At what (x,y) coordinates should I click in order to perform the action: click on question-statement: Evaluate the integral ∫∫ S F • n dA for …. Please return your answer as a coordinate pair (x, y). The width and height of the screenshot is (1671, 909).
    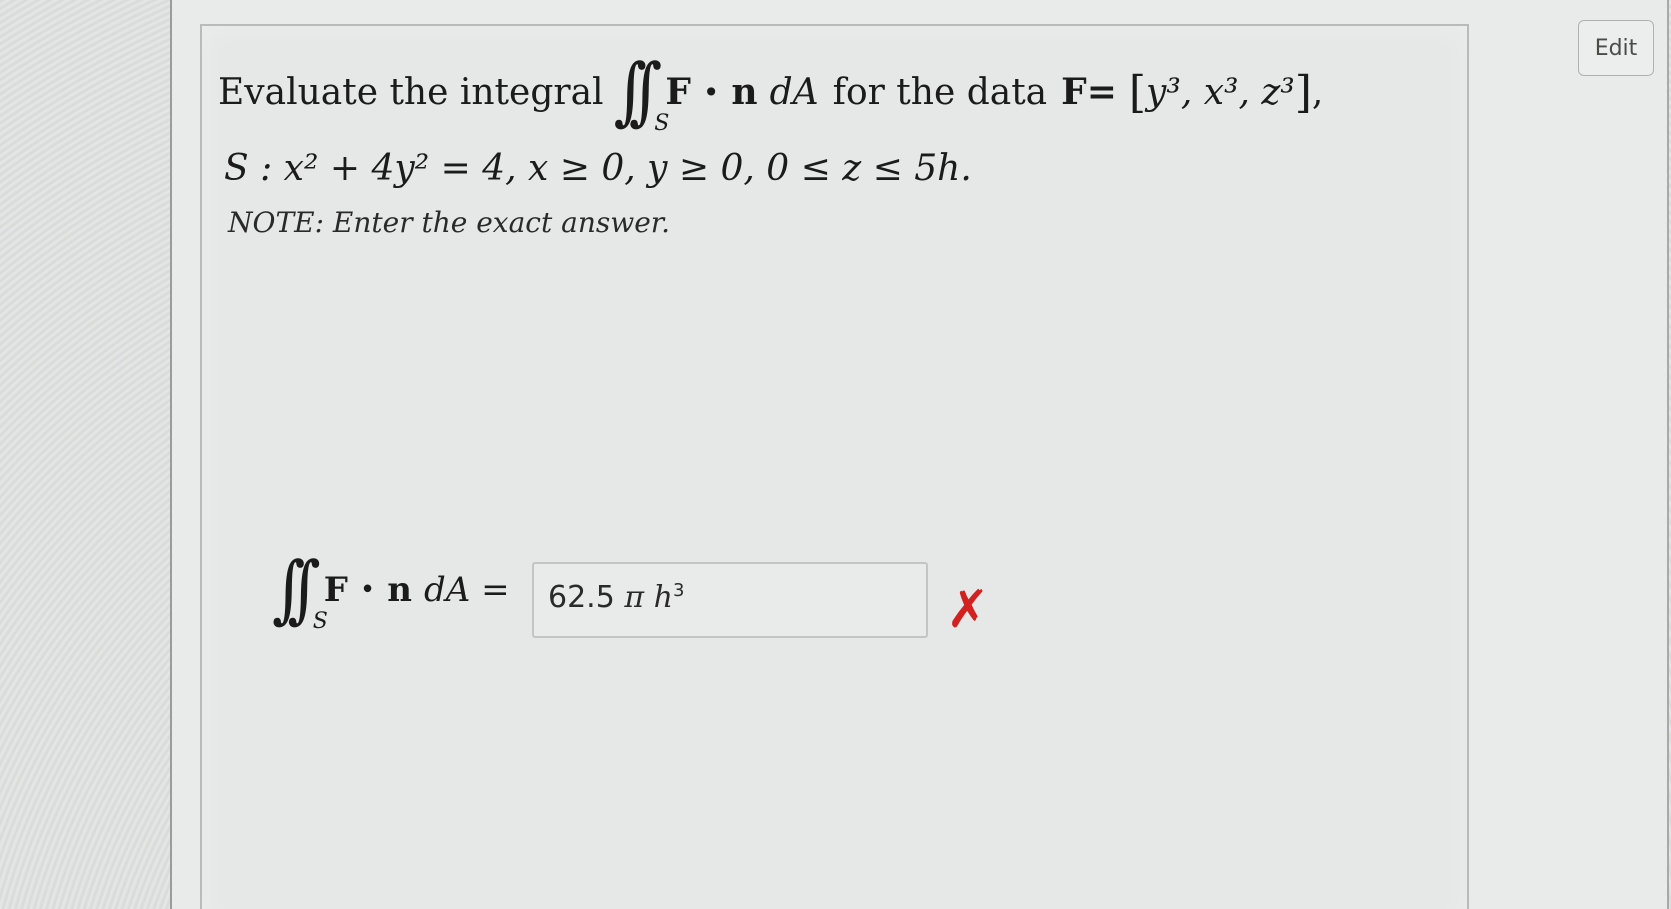
    Looking at the image, I should click on (771, 94).